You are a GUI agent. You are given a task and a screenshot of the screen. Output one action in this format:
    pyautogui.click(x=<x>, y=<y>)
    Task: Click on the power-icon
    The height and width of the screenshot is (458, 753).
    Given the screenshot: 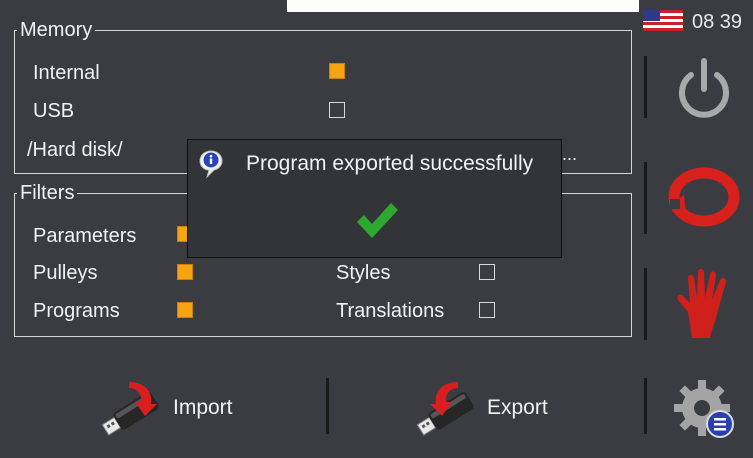 What is the action you would take?
    pyautogui.click(x=704, y=88)
    